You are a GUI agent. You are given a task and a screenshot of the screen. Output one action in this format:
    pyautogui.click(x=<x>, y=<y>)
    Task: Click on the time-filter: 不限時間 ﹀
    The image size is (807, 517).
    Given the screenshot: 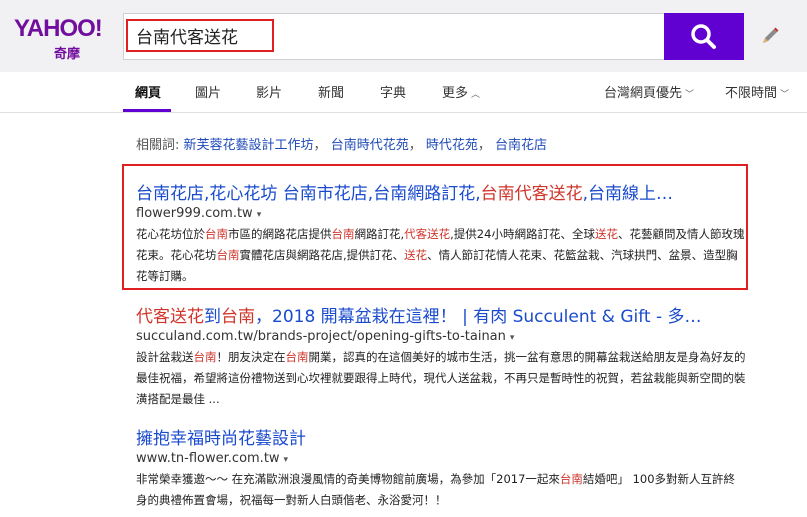 What is the action you would take?
    pyautogui.click(x=757, y=91)
    